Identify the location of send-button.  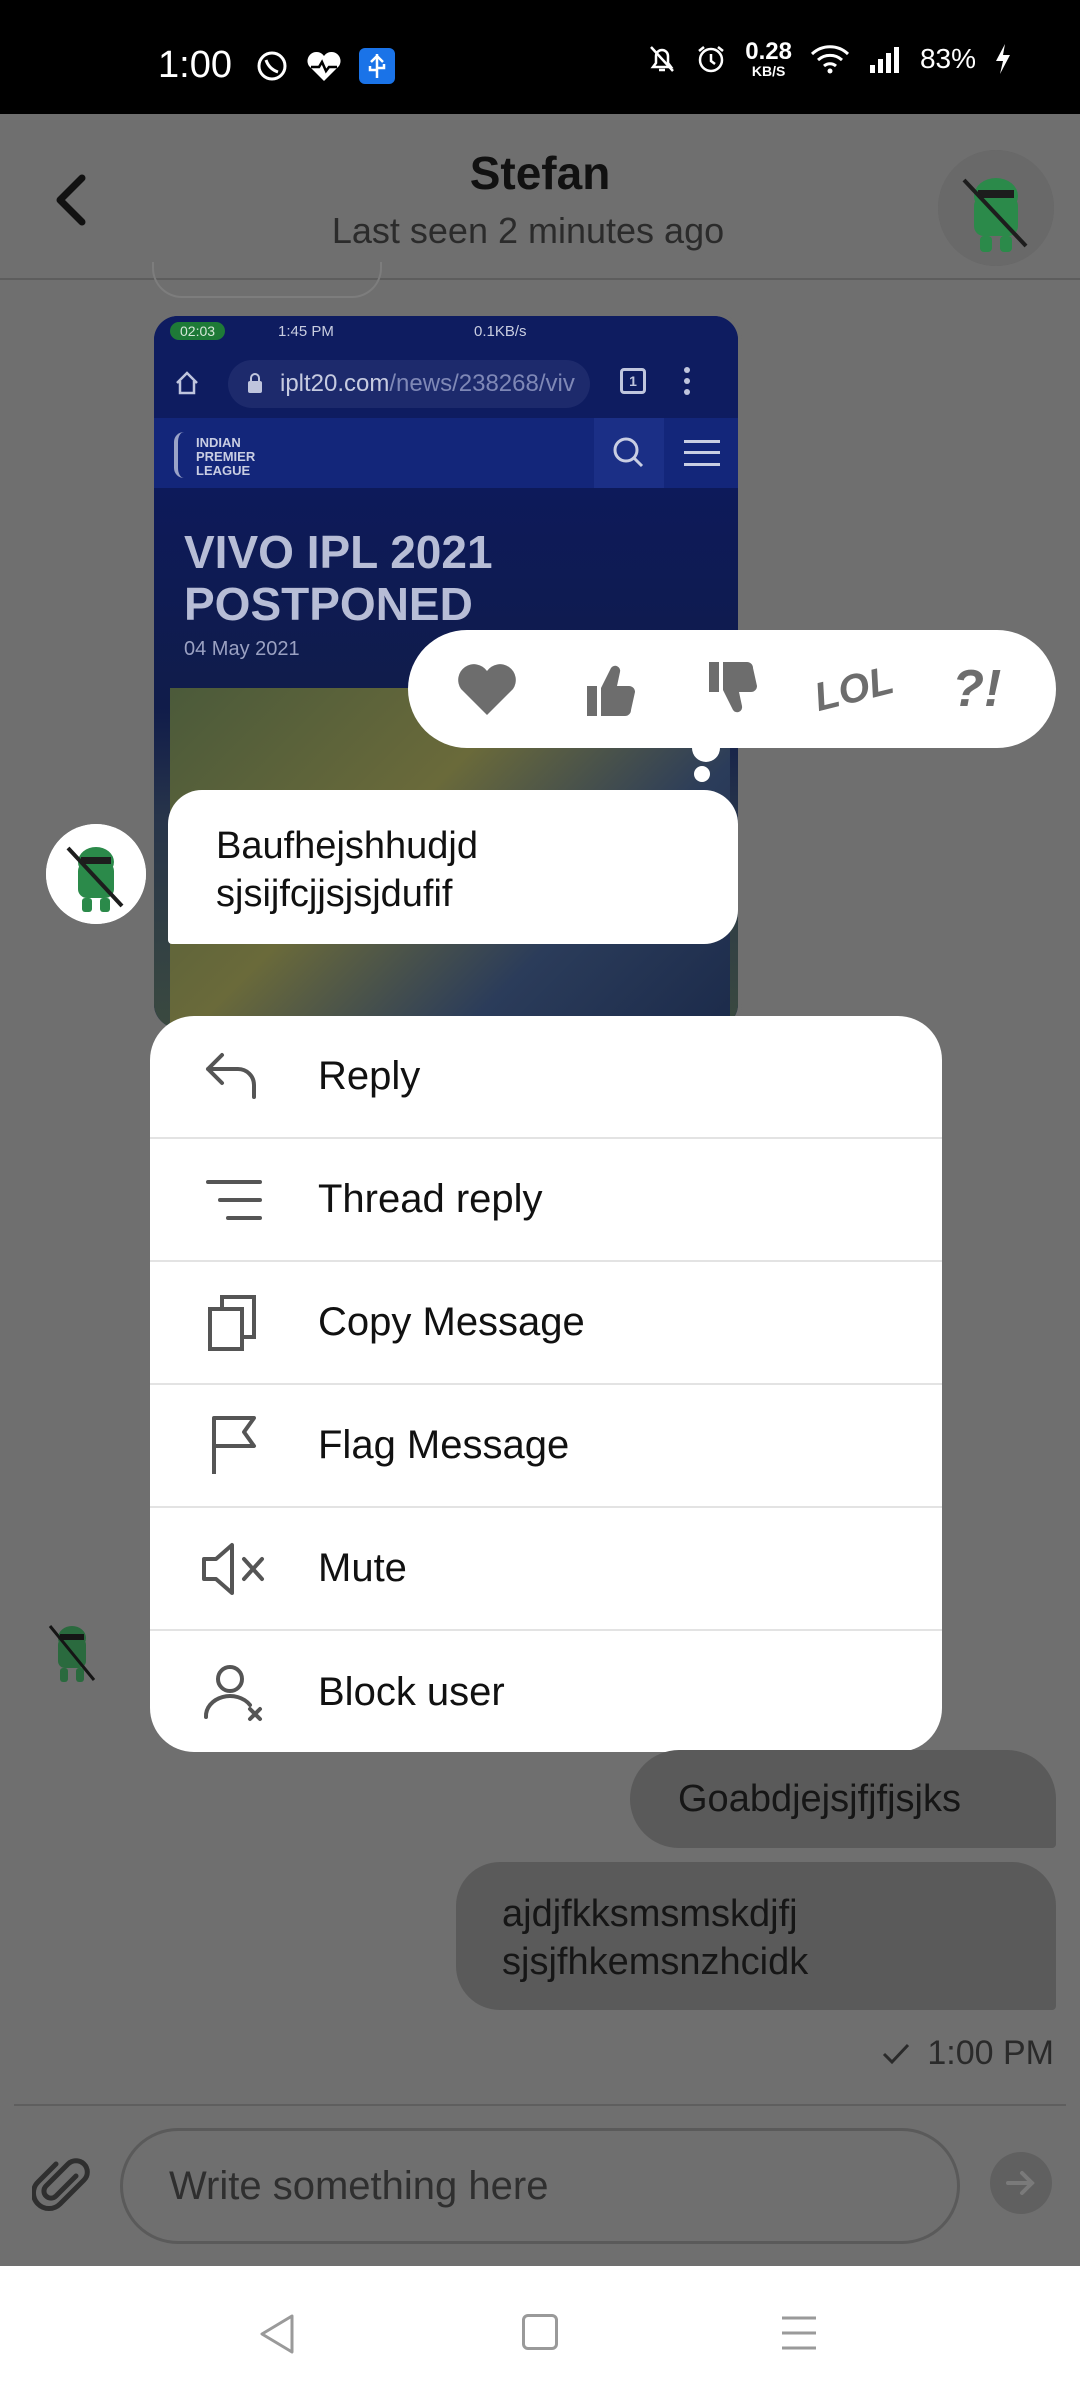
(1021, 2183).